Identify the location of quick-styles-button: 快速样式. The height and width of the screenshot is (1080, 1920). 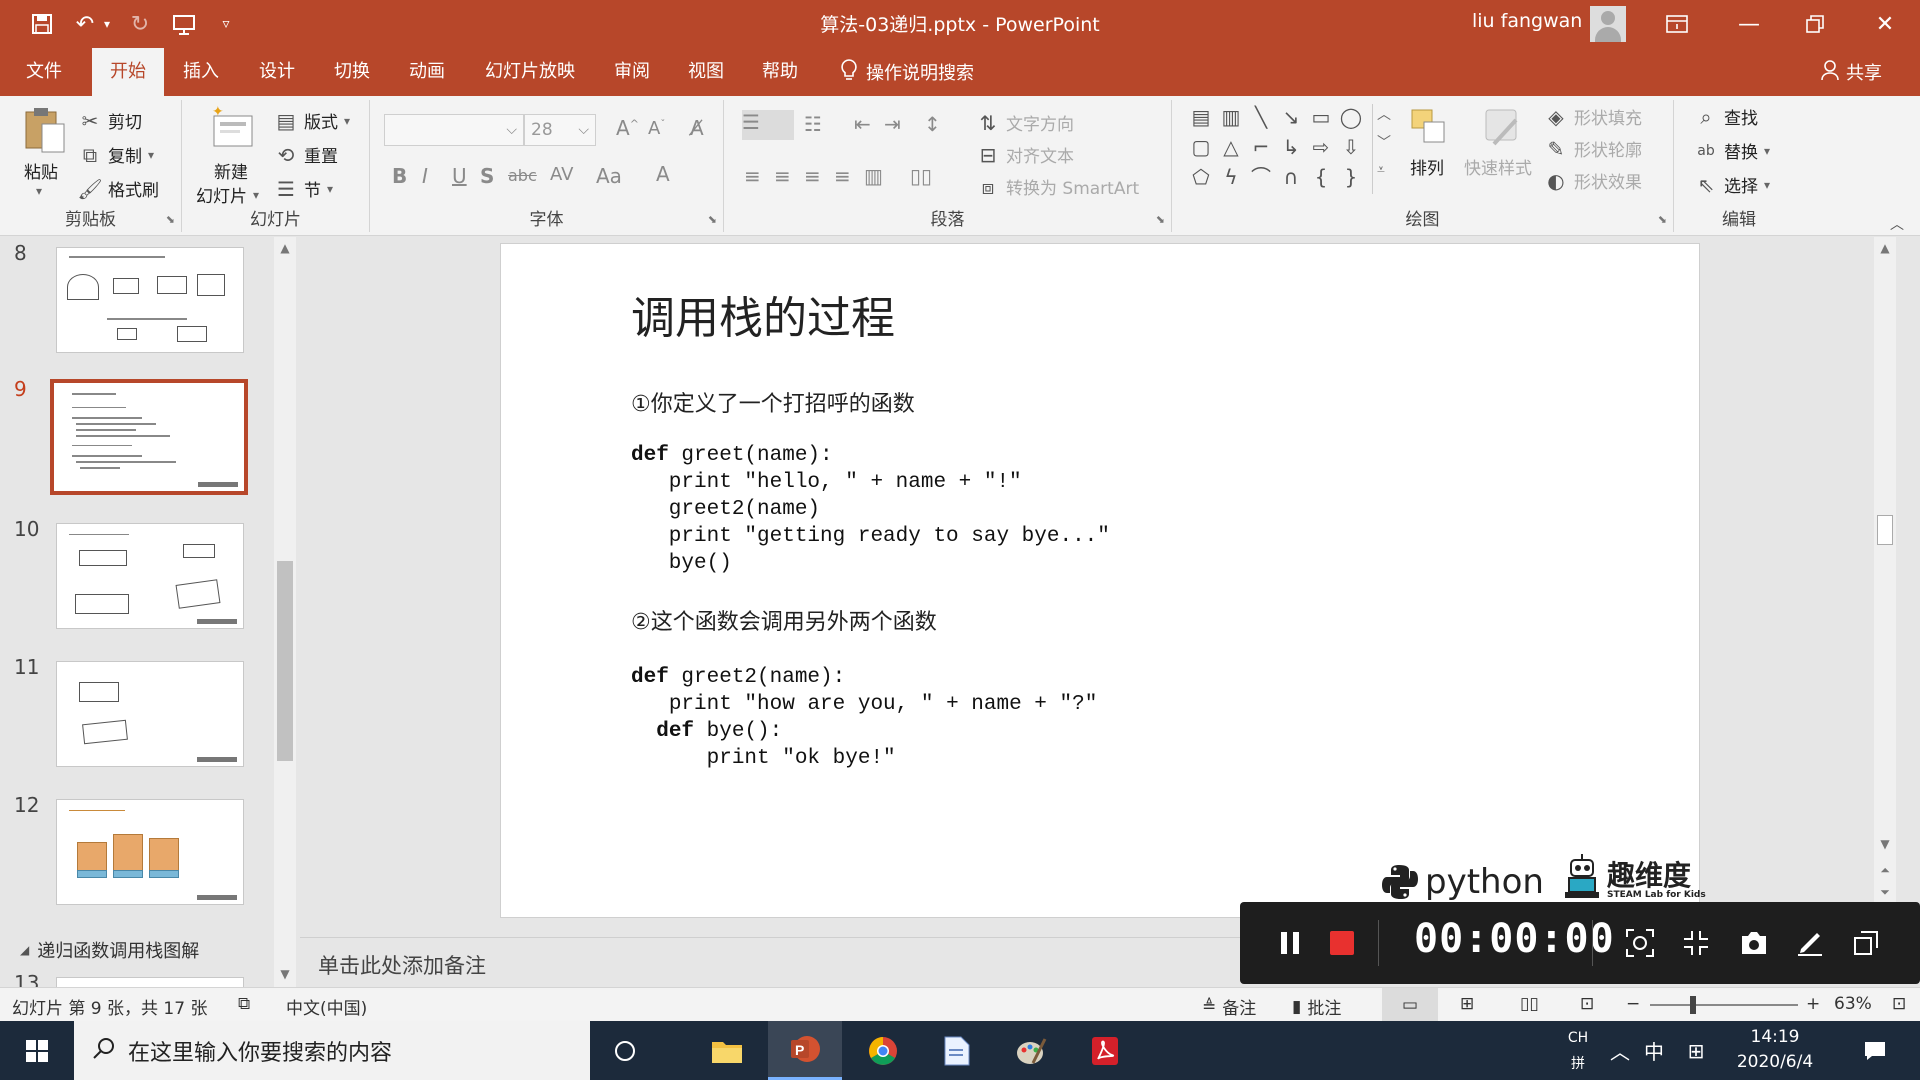
(1498, 166).